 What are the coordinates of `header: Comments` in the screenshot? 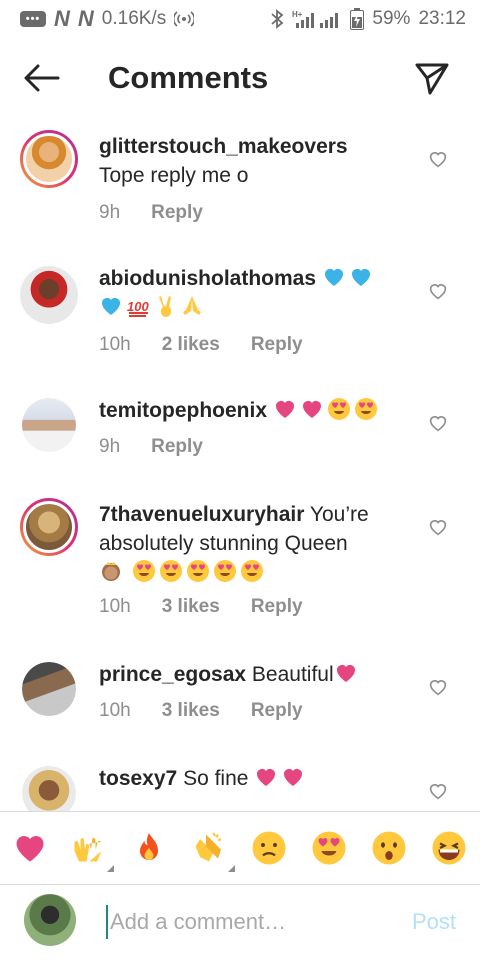 It's located at (240, 80).